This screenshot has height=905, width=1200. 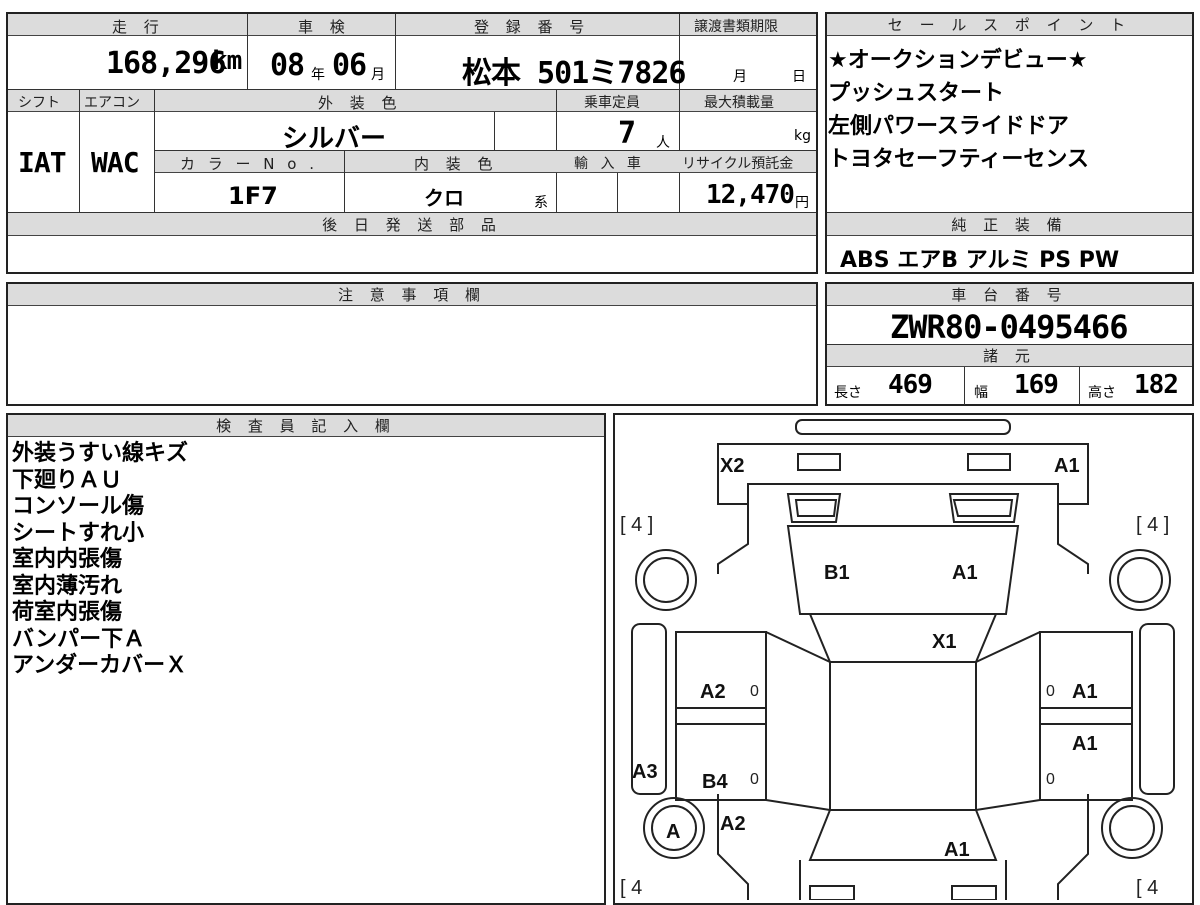 What do you see at coordinates (574, 73) in the screenshot?
I see `registration-number: 松本 501ミ7826` at bounding box center [574, 73].